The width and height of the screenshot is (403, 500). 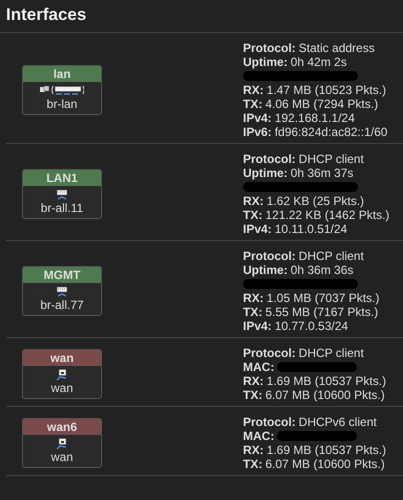 What do you see at coordinates (311, 298) in the screenshot?
I see `detail-line: RX: 1.05 MB (7037 Pkts.)` at bounding box center [311, 298].